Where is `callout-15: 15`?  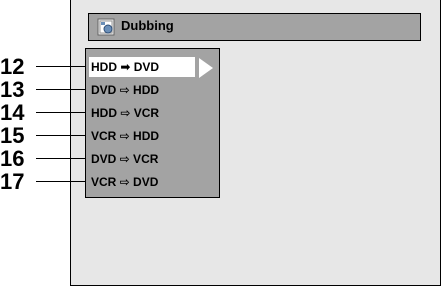
callout-15: 15 is located at coordinates (12, 135).